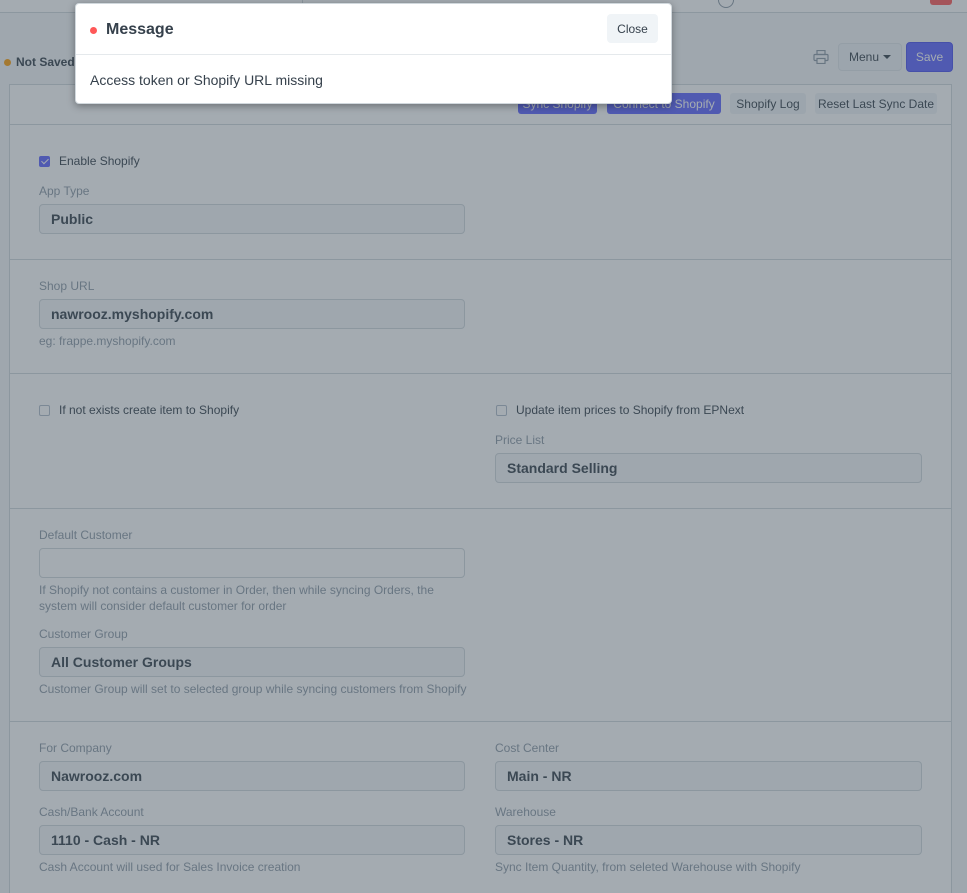 The height and width of the screenshot is (893, 967). I want to click on dialog-message: Access token or Shopify URL missing, so click(206, 80).